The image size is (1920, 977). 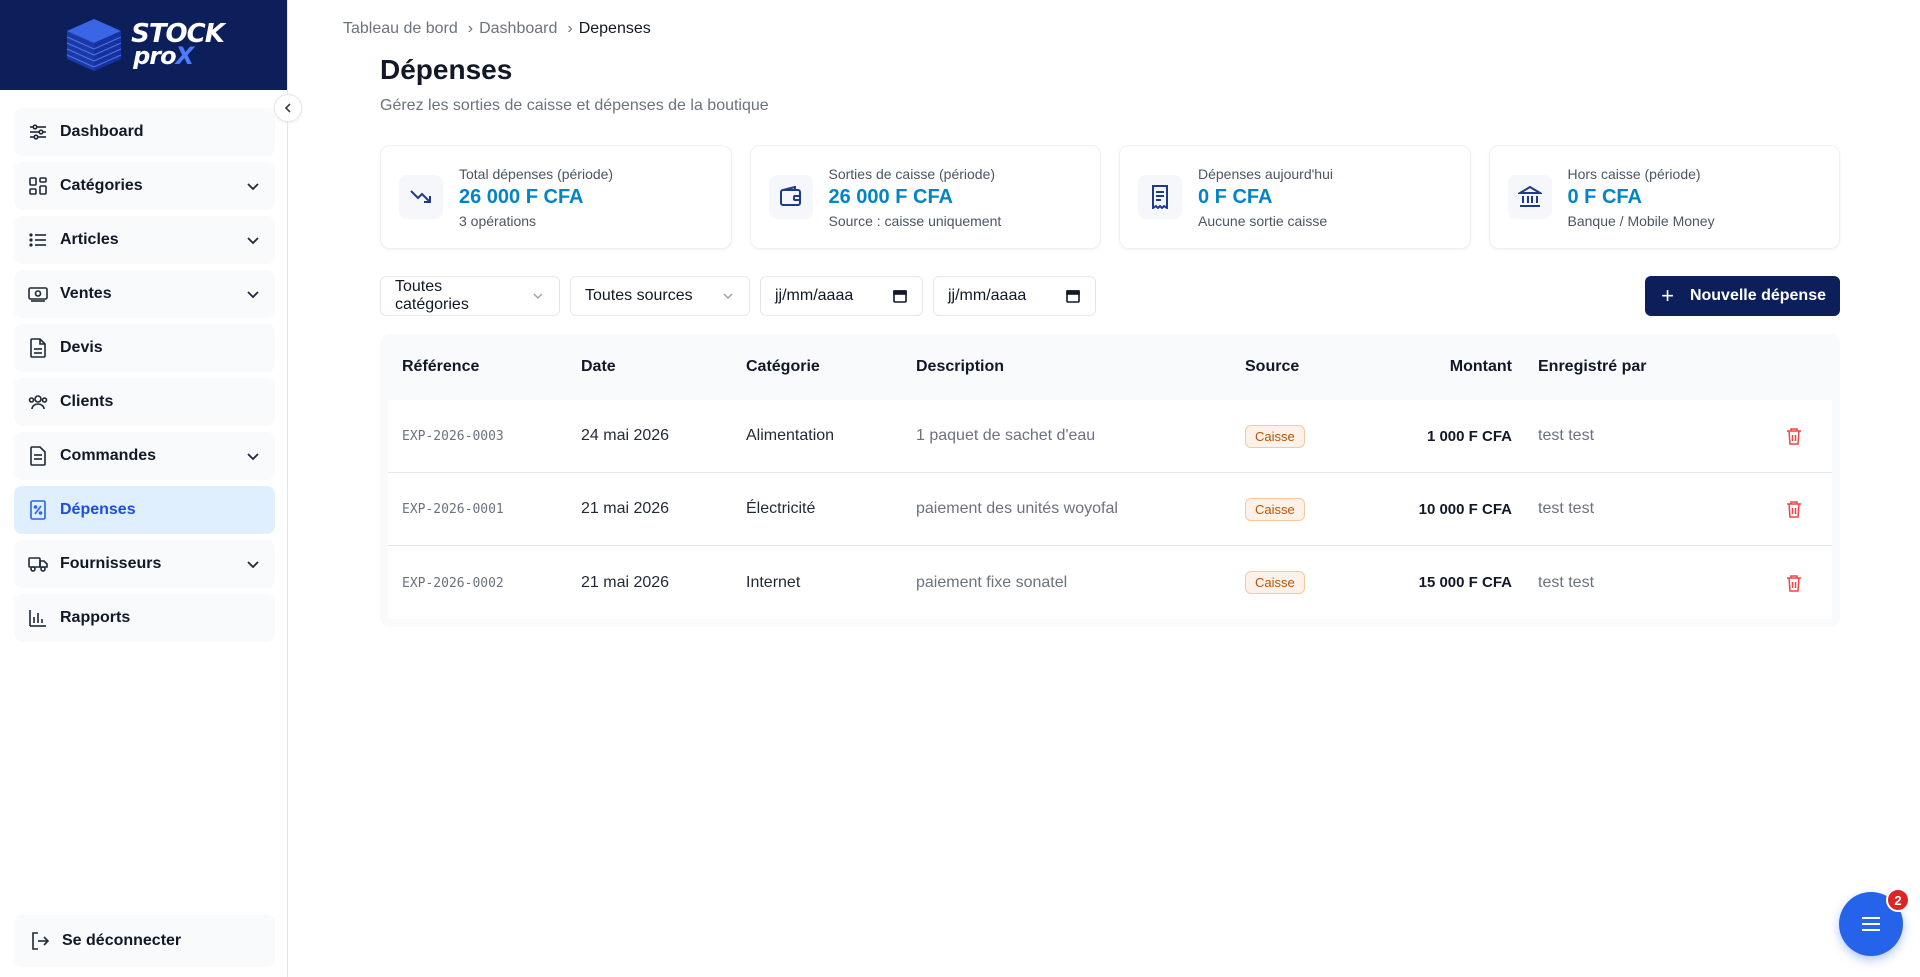 What do you see at coordinates (1265, 173) in the screenshot?
I see `stat-label: Dépenses aujourd'hui` at bounding box center [1265, 173].